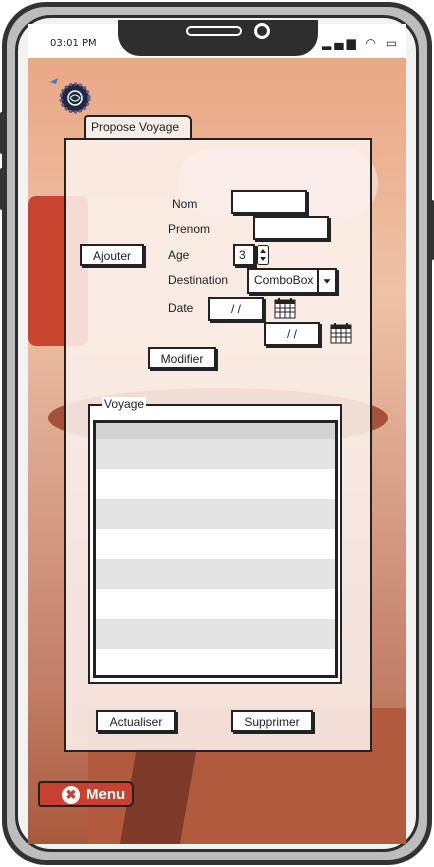 This screenshot has width=434, height=867. What do you see at coordinates (138, 127) in the screenshot?
I see `tab-propose-voyage: Propose Voyage` at bounding box center [138, 127].